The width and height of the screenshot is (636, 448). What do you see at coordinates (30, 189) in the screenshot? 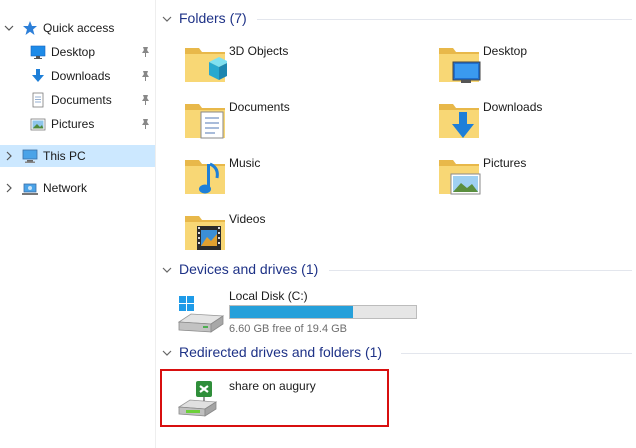
I see `network-icon` at bounding box center [30, 189].